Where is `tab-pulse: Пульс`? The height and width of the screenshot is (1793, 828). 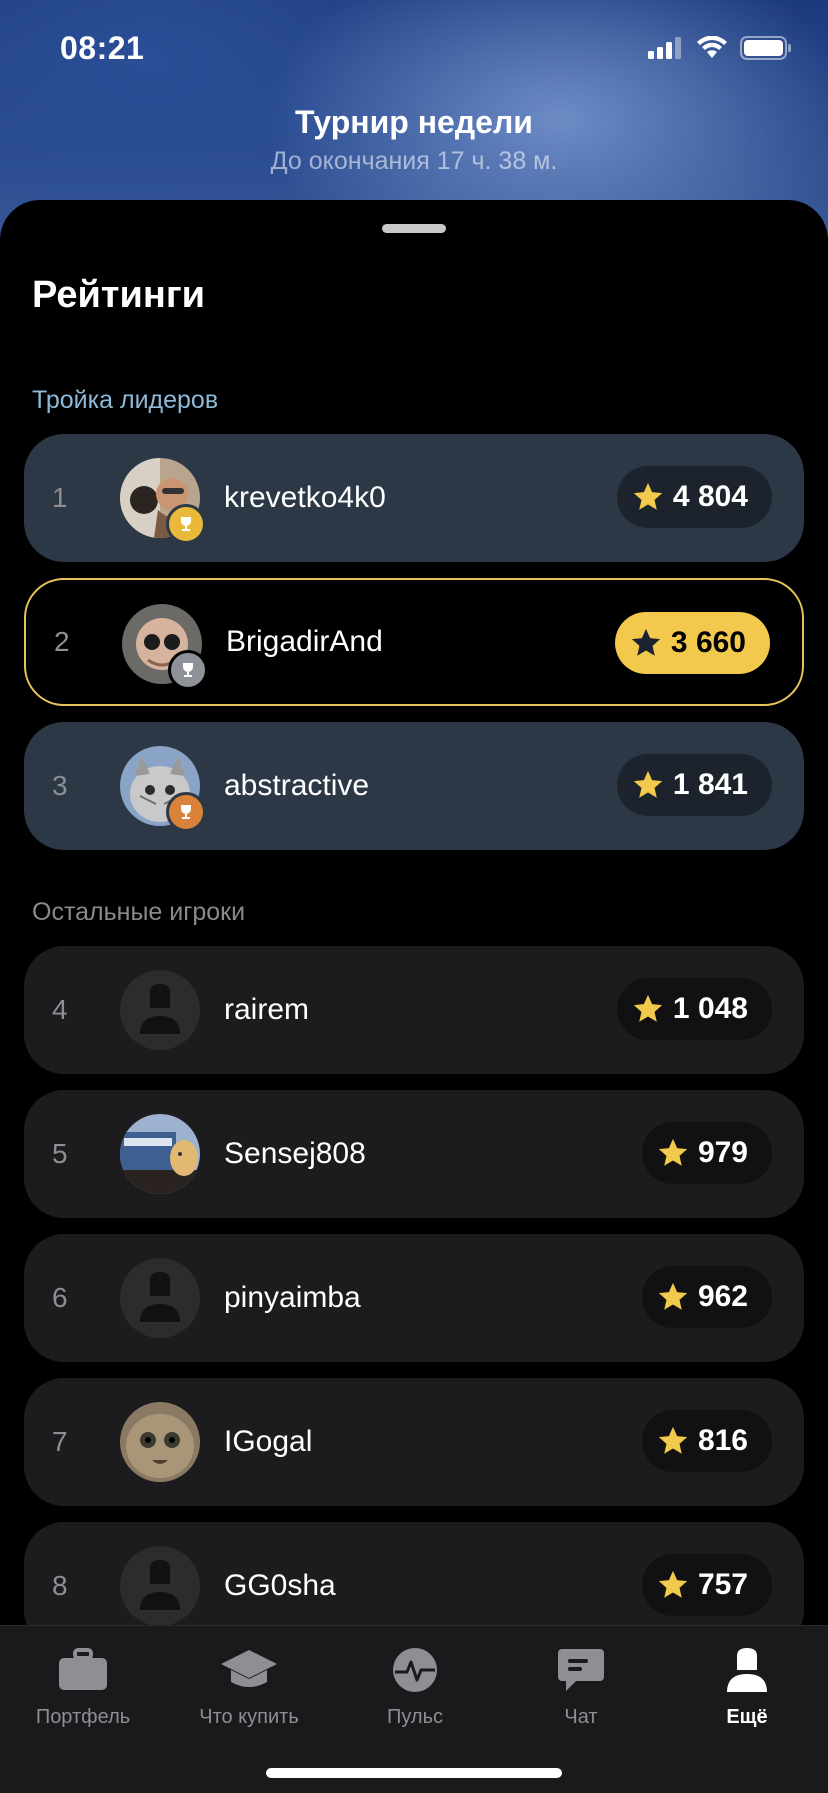 tab-pulse: Пульс is located at coordinates (415, 1685).